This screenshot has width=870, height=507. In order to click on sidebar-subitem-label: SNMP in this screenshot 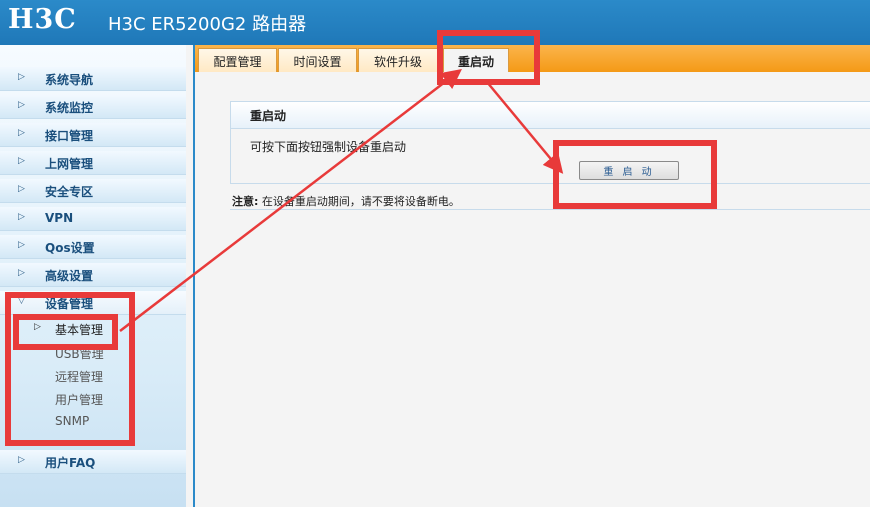, I will do `click(72, 421)`.